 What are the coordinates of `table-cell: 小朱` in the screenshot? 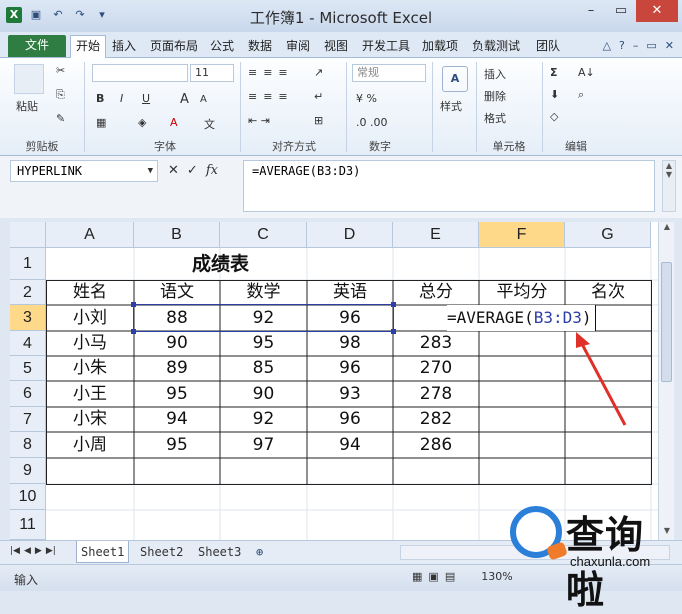 It's located at (90, 368).